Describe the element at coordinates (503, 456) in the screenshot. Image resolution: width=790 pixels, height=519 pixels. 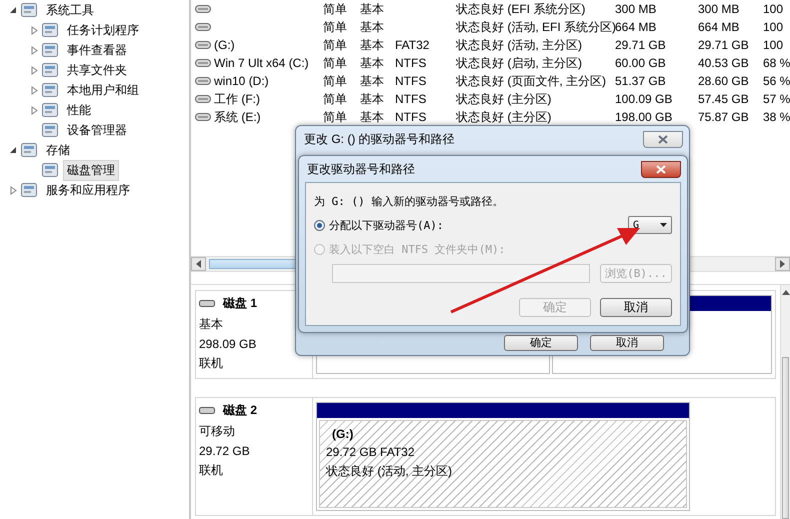
I see `partition-block: (G:) 29.72 GB FAT32 状态良好 (活动, 主分区)` at that location.